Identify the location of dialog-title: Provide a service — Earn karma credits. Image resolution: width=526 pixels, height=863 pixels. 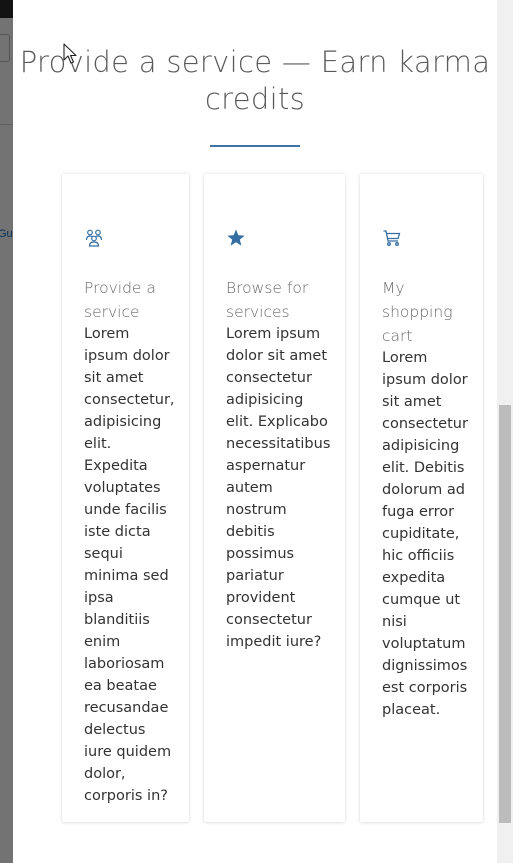
(255, 80).